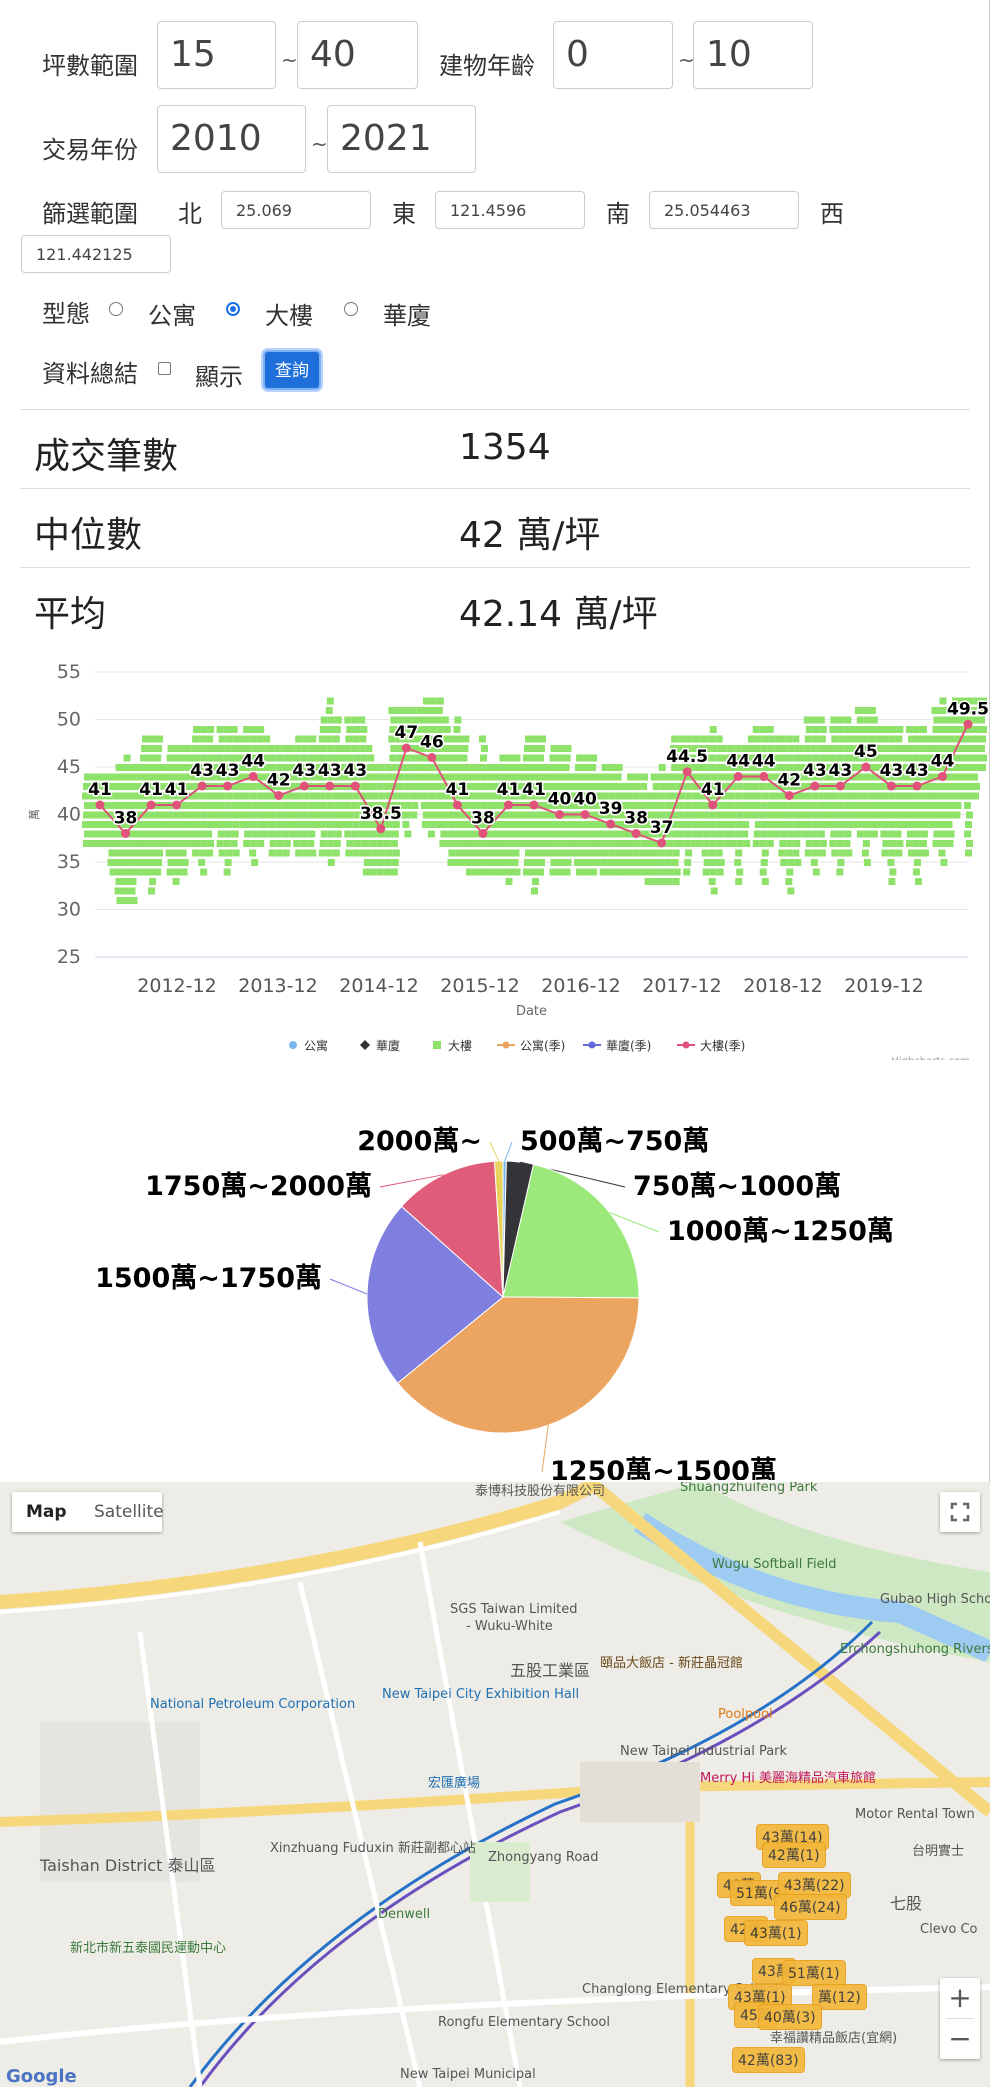 The image size is (1005, 2087). What do you see at coordinates (348, 1286) in the screenshot?
I see `pie-connector` at bounding box center [348, 1286].